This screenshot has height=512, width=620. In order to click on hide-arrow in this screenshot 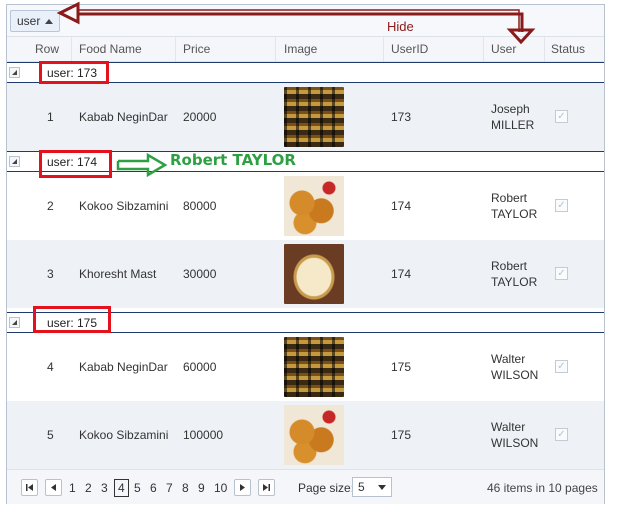, I will do `click(300, 20)`.